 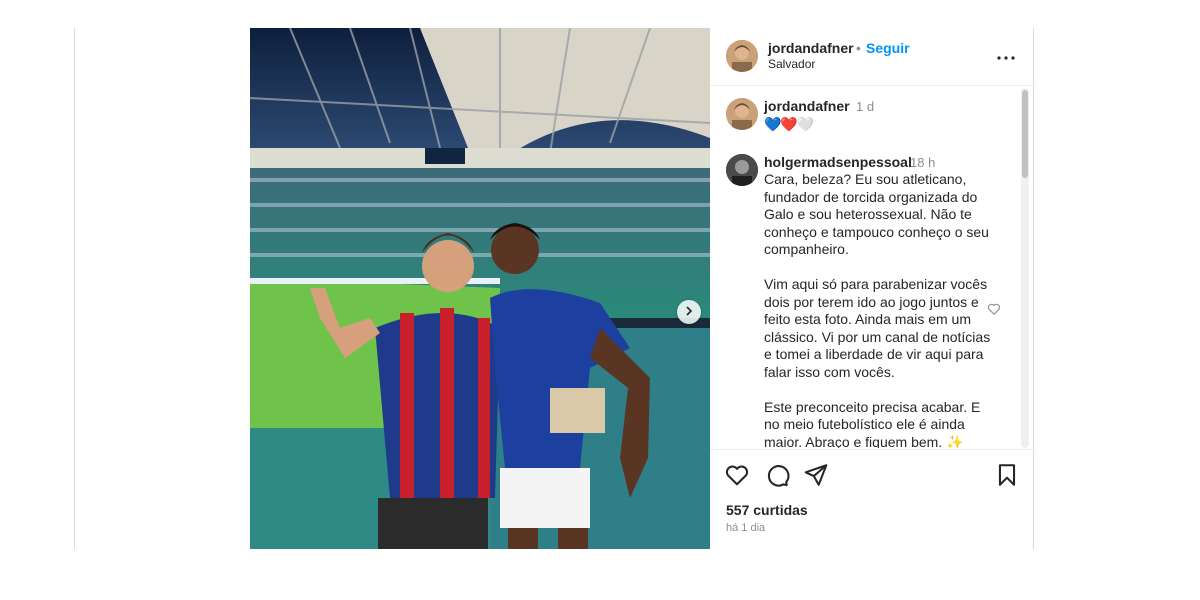 I want to click on like-button, so click(x=737, y=475).